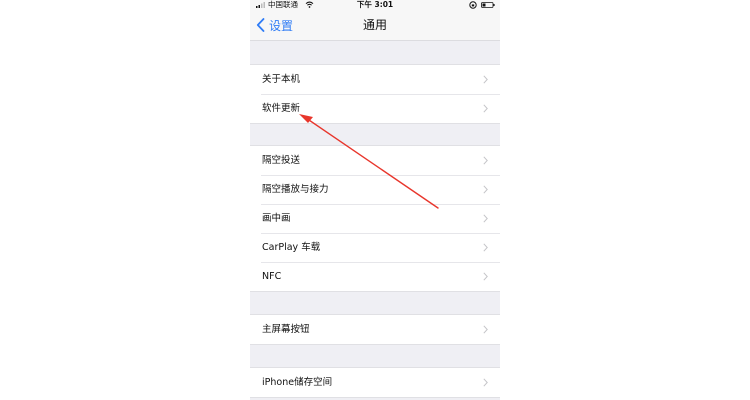 This screenshot has height=400, width=750. I want to click on lock-rotation-icon, so click(473, 5).